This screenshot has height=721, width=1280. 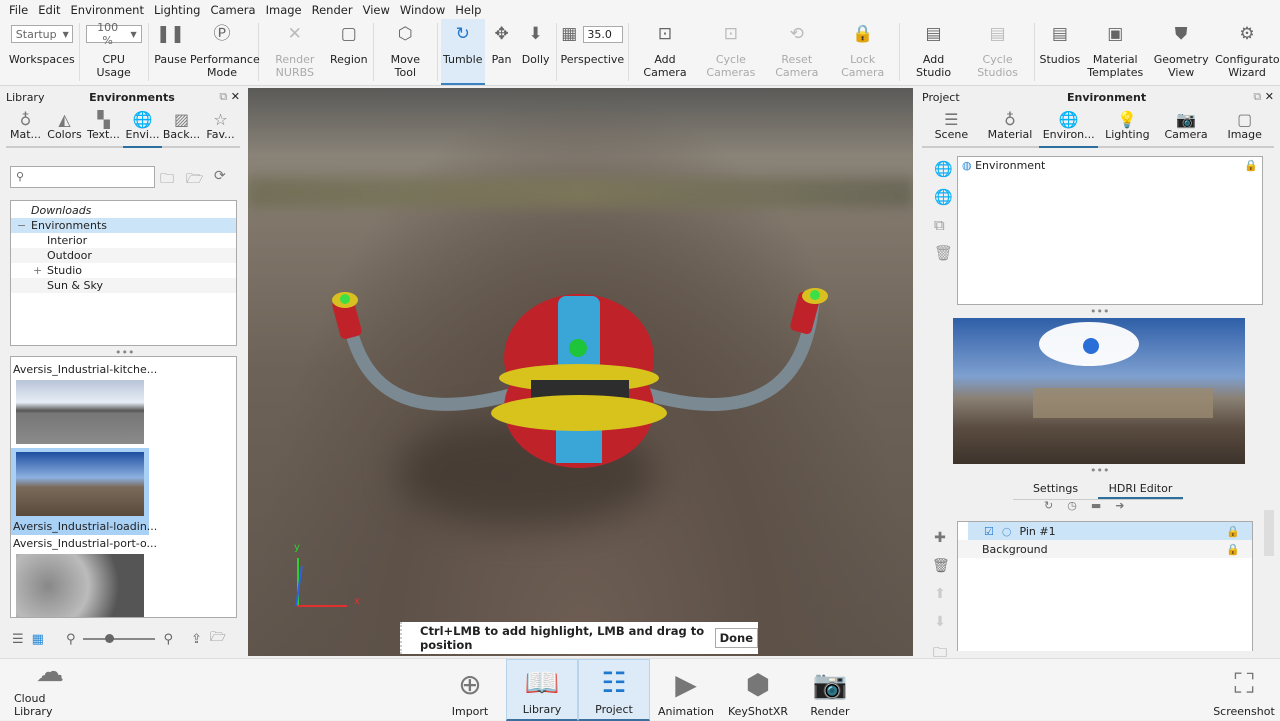 I want to click on pause-button: ❚❚ Pause, so click(x=170, y=52).